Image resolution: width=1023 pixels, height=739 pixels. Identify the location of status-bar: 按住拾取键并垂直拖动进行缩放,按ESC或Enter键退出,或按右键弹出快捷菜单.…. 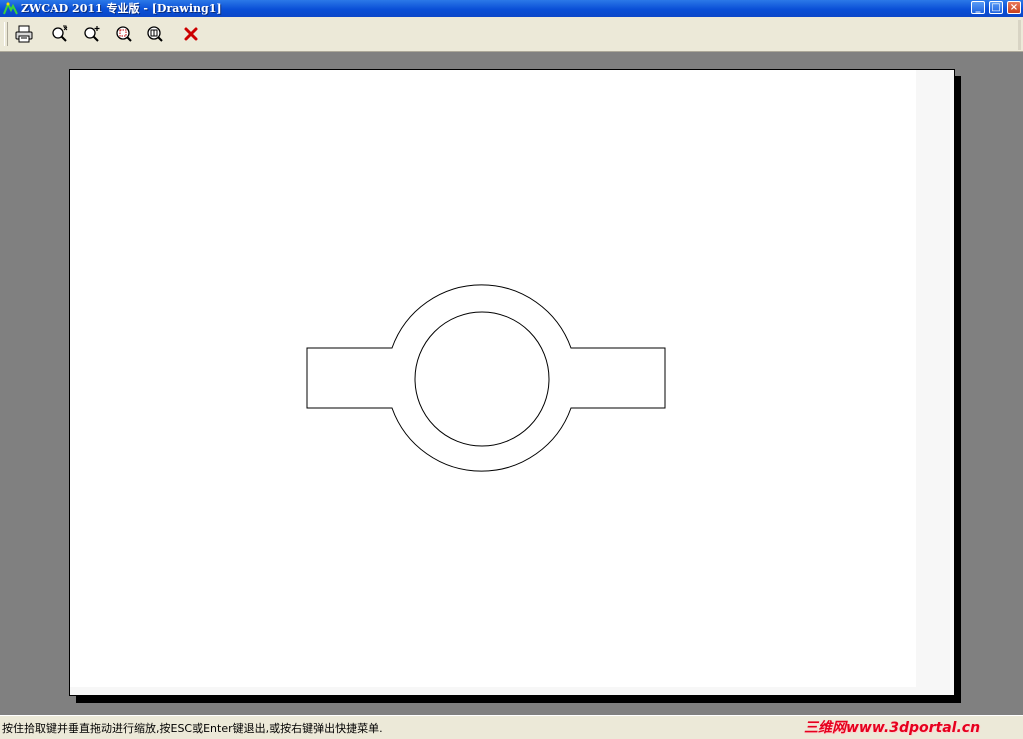
(511, 727).